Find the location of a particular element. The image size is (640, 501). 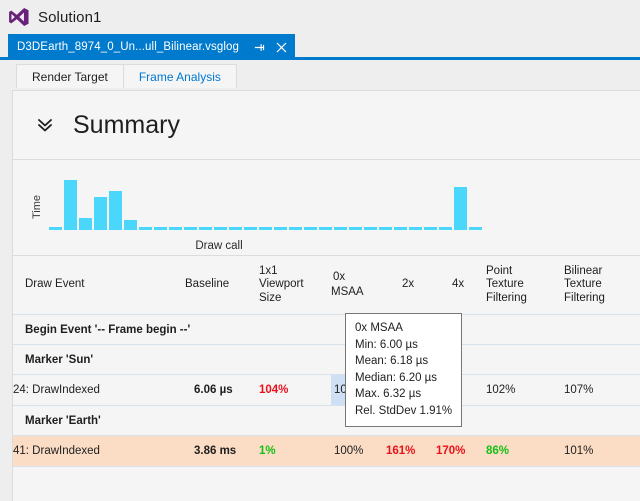

tab-frame-analysis-label: Frame Analysis is located at coordinates (179, 76).